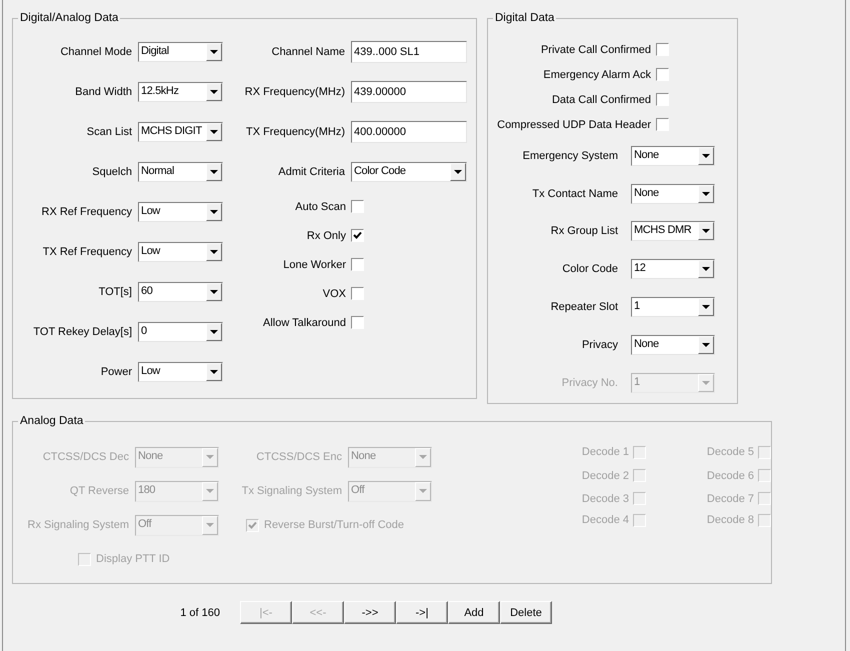  Describe the element at coordinates (334, 525) in the screenshot. I see `field-label: Reverse Burst/Turn-off Code` at that location.